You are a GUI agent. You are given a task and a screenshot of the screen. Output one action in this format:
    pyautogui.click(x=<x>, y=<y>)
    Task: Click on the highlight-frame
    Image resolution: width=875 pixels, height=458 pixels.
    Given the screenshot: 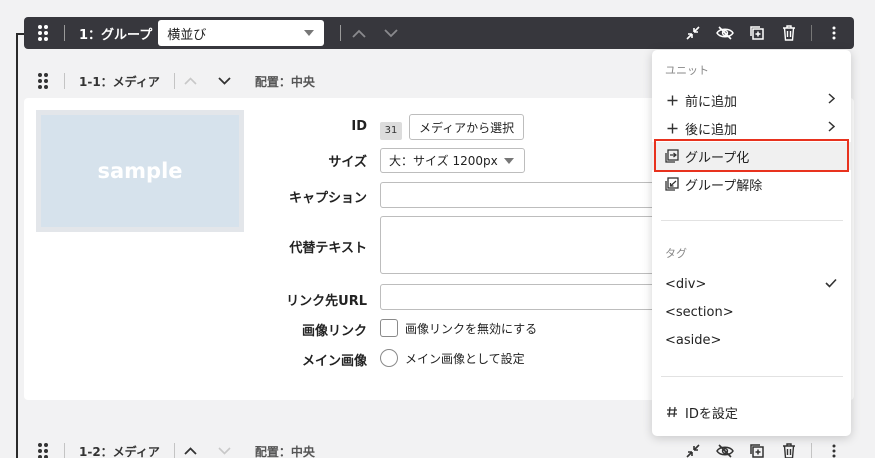 What is the action you would take?
    pyautogui.click(x=751, y=155)
    